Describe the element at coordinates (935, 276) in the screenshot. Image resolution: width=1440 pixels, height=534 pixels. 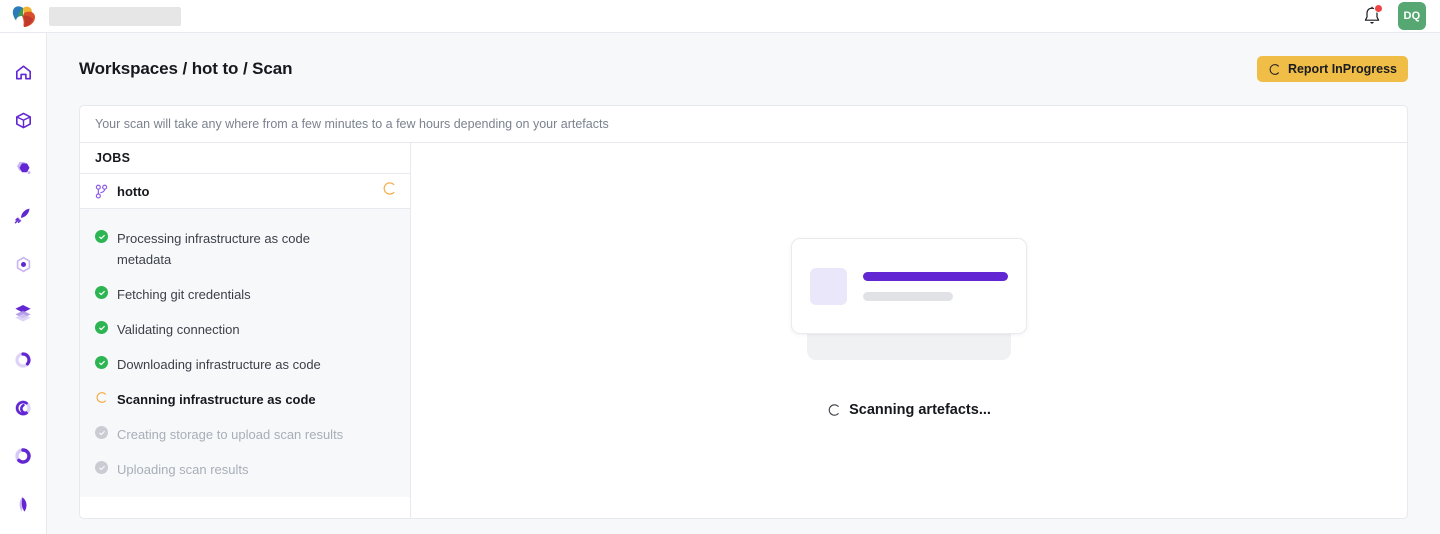
I see `placeholder-bar-primary` at that location.